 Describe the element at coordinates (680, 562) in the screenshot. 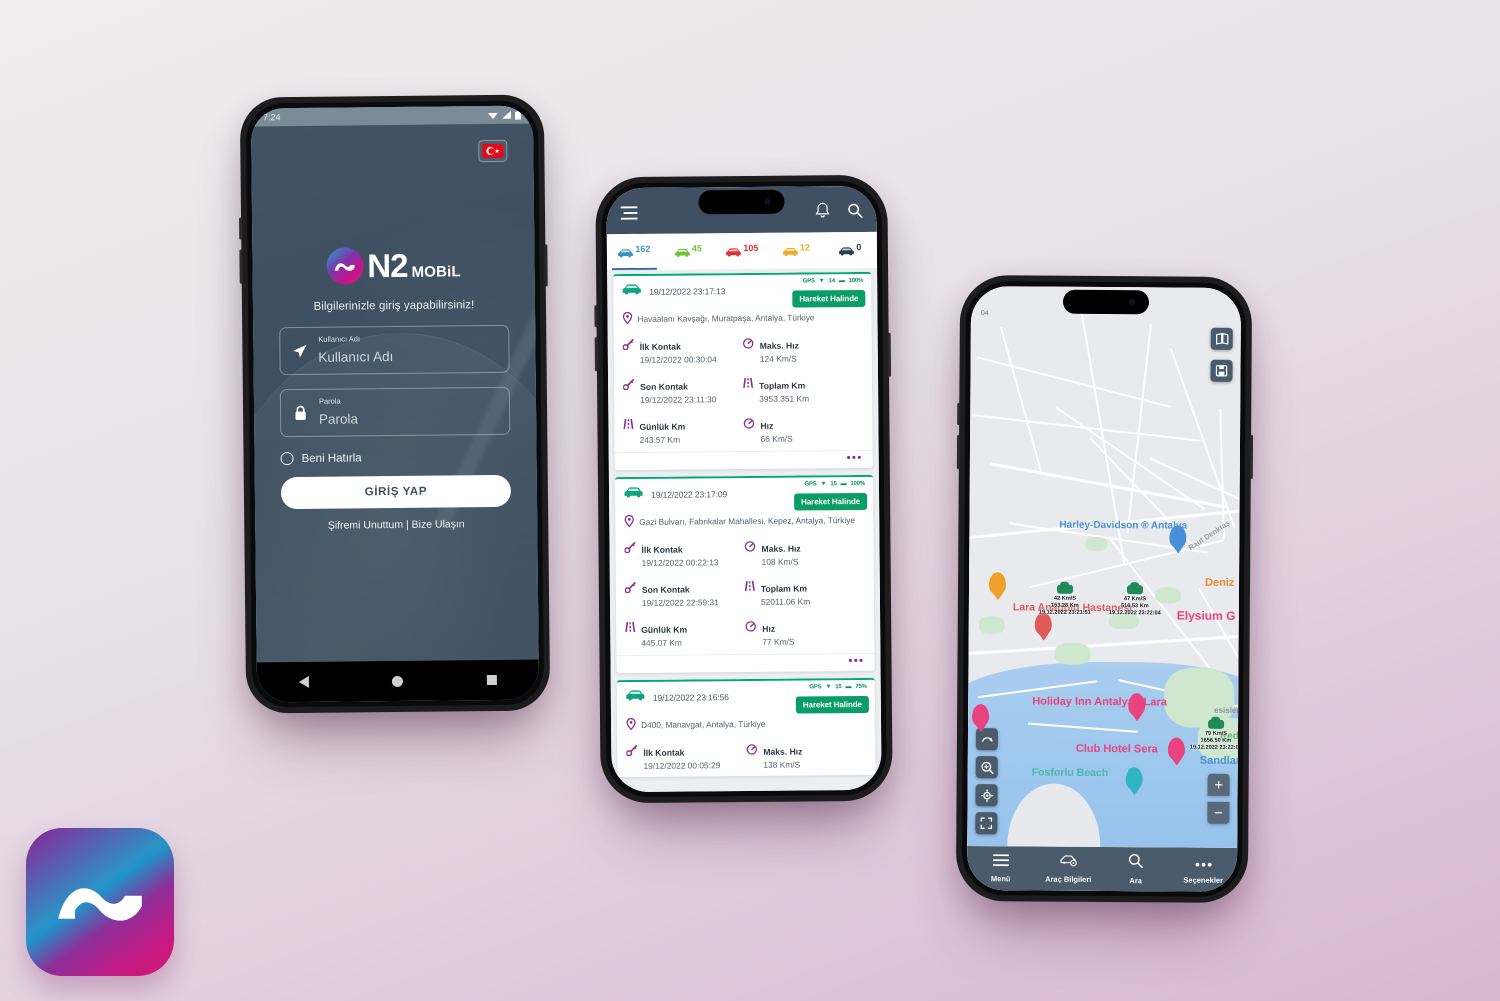

I see `stat-value: 19/12/2022 00:22:13` at that location.